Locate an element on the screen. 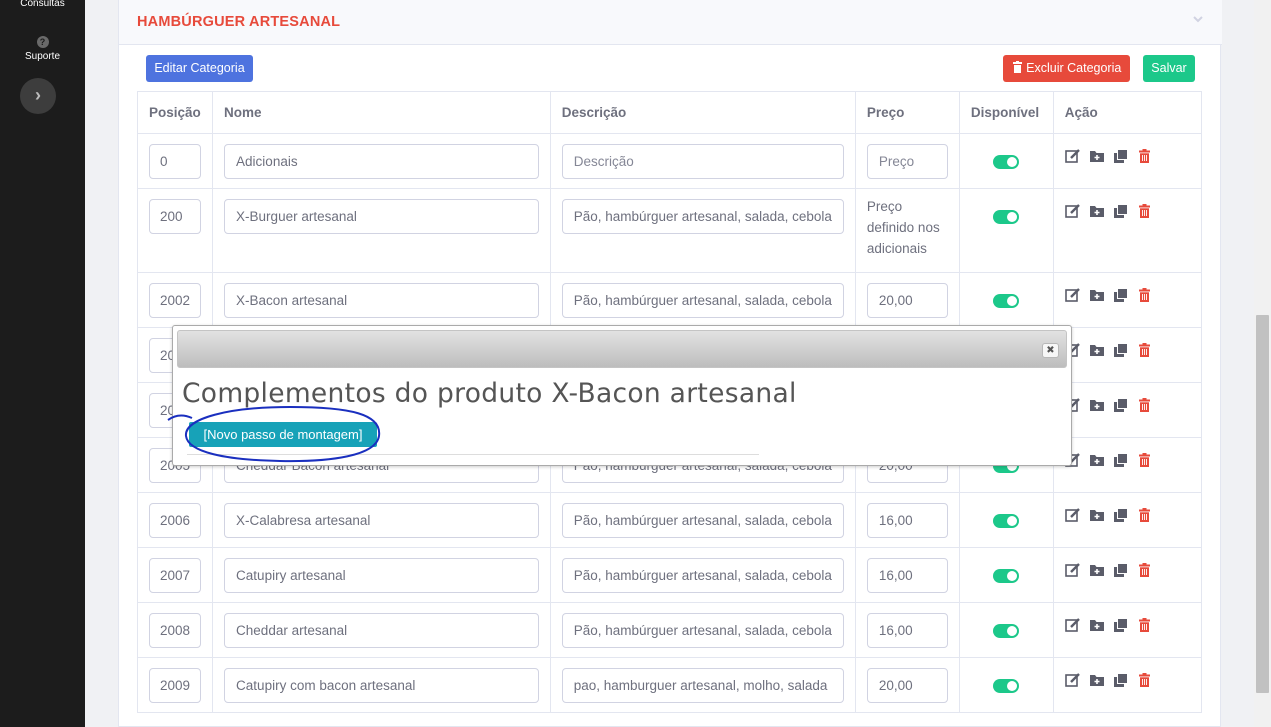 Image resolution: width=1271 pixels, height=727 pixels. row-actions is located at coordinates (1127, 680).